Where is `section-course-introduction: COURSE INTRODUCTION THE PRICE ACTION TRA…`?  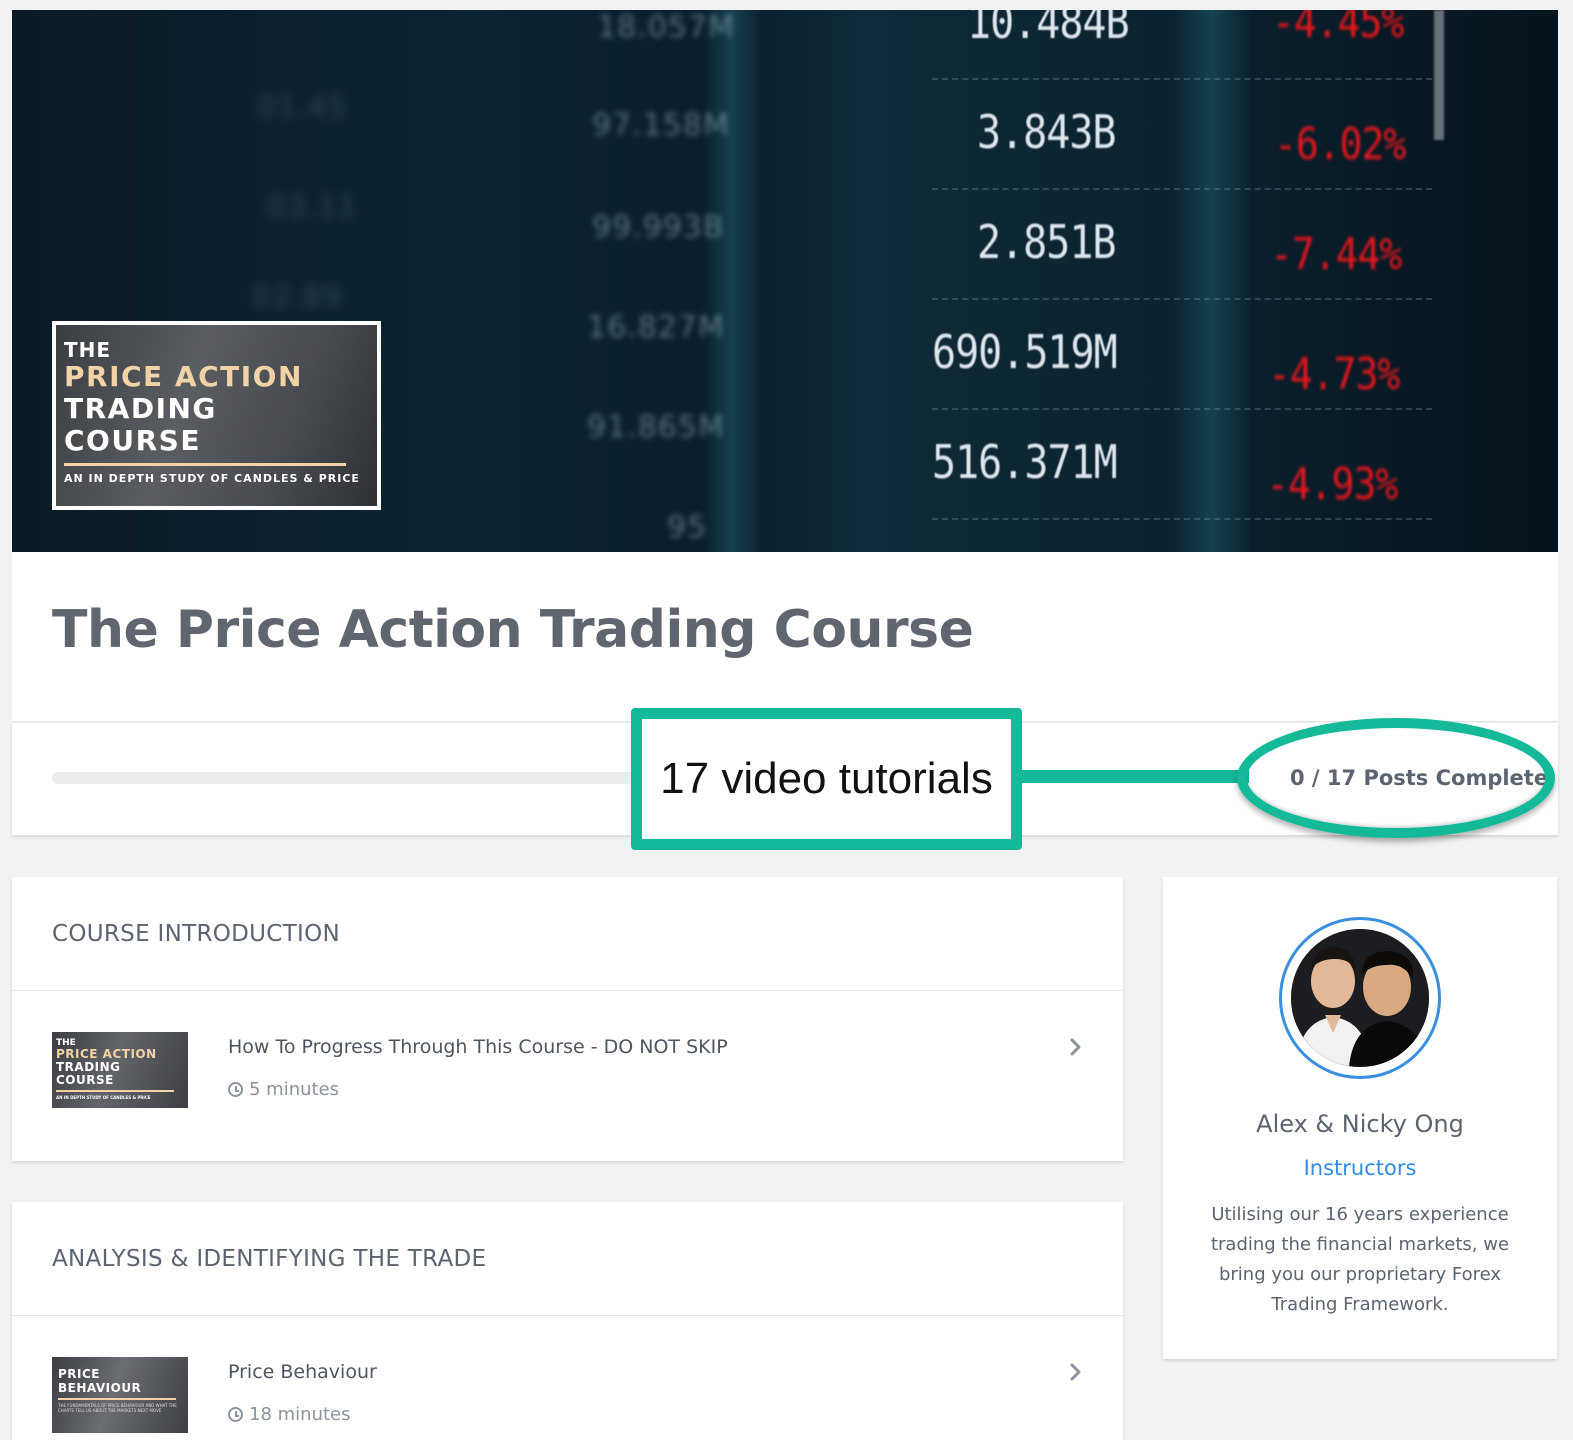
section-course-introduction: COURSE INTRODUCTION THE PRICE ACTION TRA… is located at coordinates (567, 1019).